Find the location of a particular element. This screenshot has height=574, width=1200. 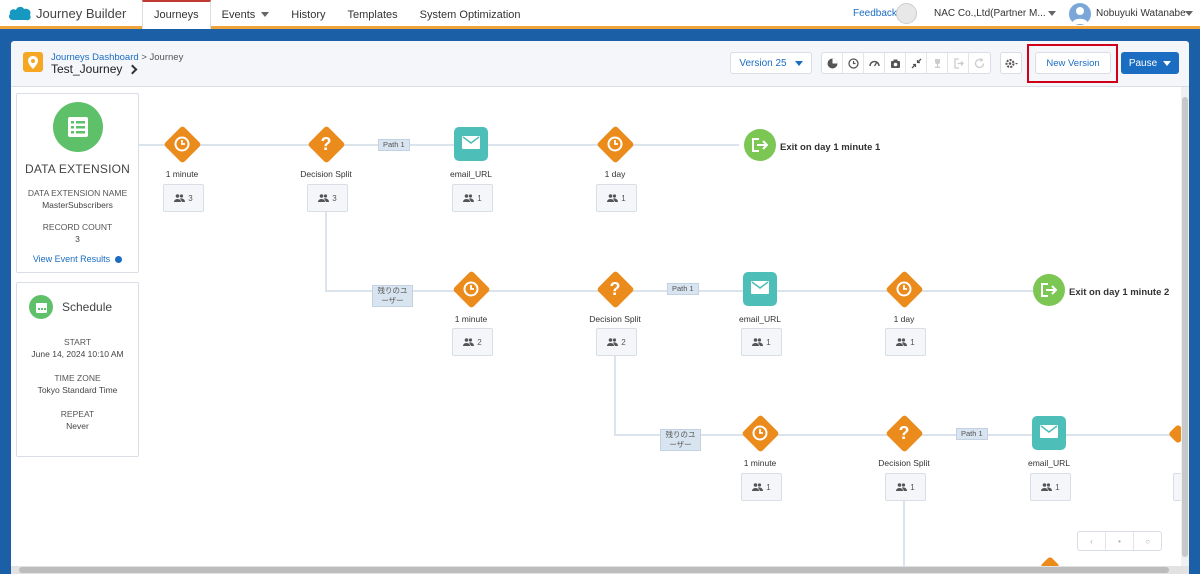

zoom-controls: ‹ • ○ is located at coordinates (1119, 541).